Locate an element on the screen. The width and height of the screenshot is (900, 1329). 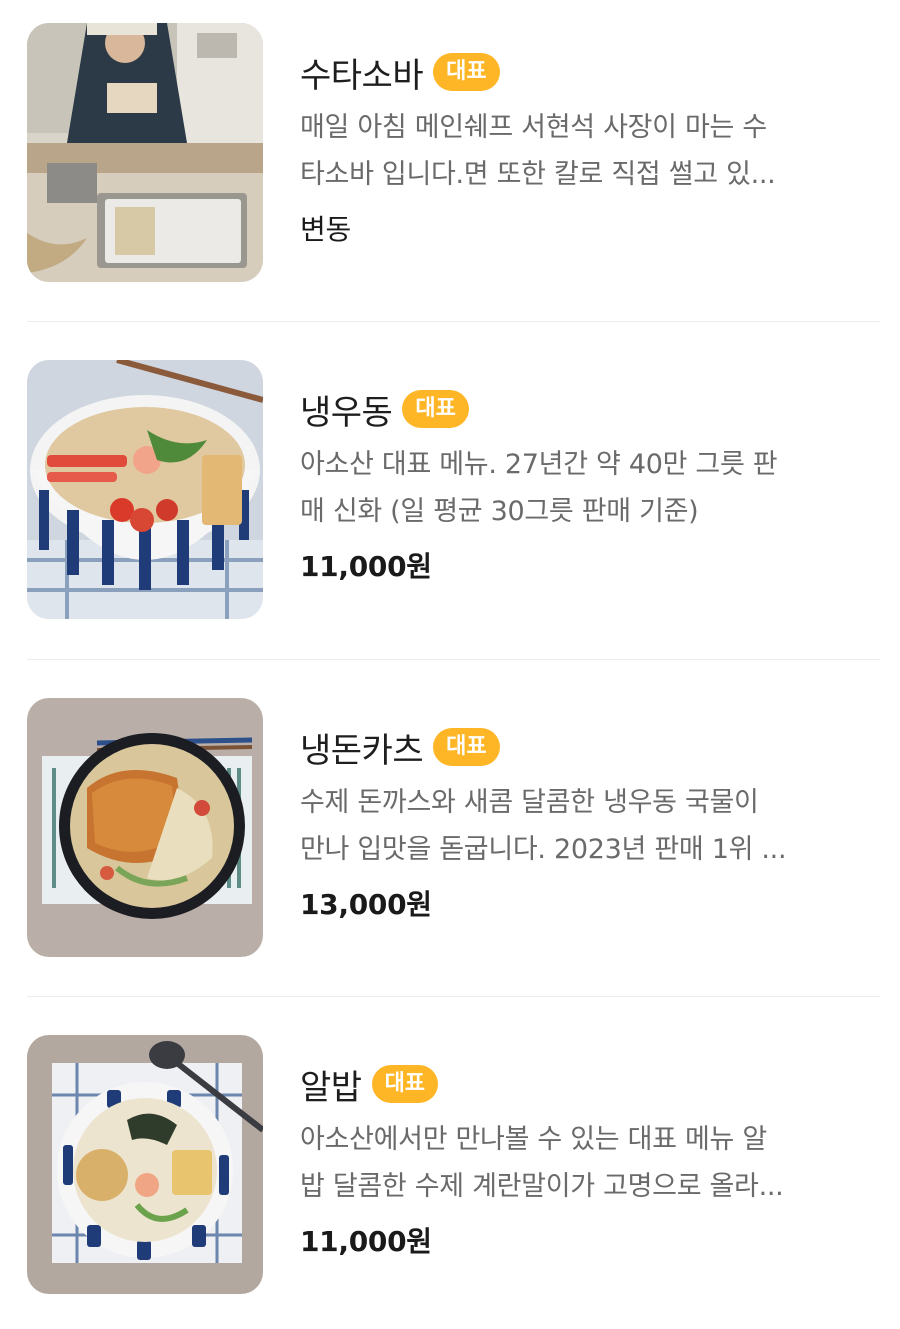
menu-item-title: 냉돈카츠 is located at coordinates (362, 750).